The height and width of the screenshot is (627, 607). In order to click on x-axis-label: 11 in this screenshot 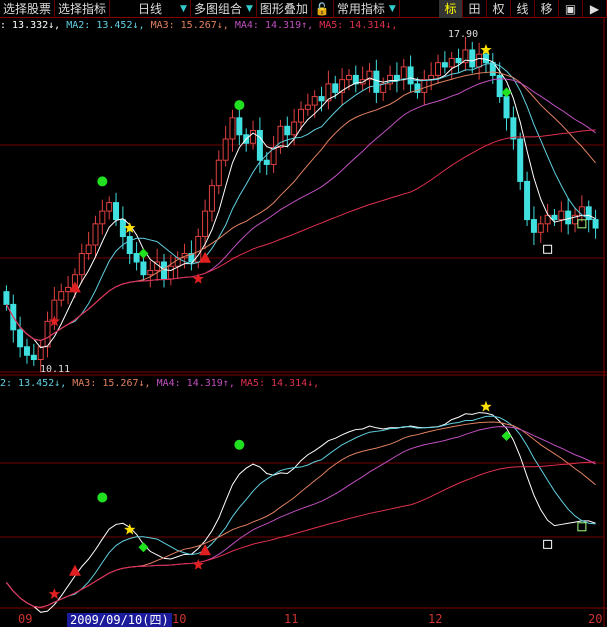, I will do `click(291, 619)`.